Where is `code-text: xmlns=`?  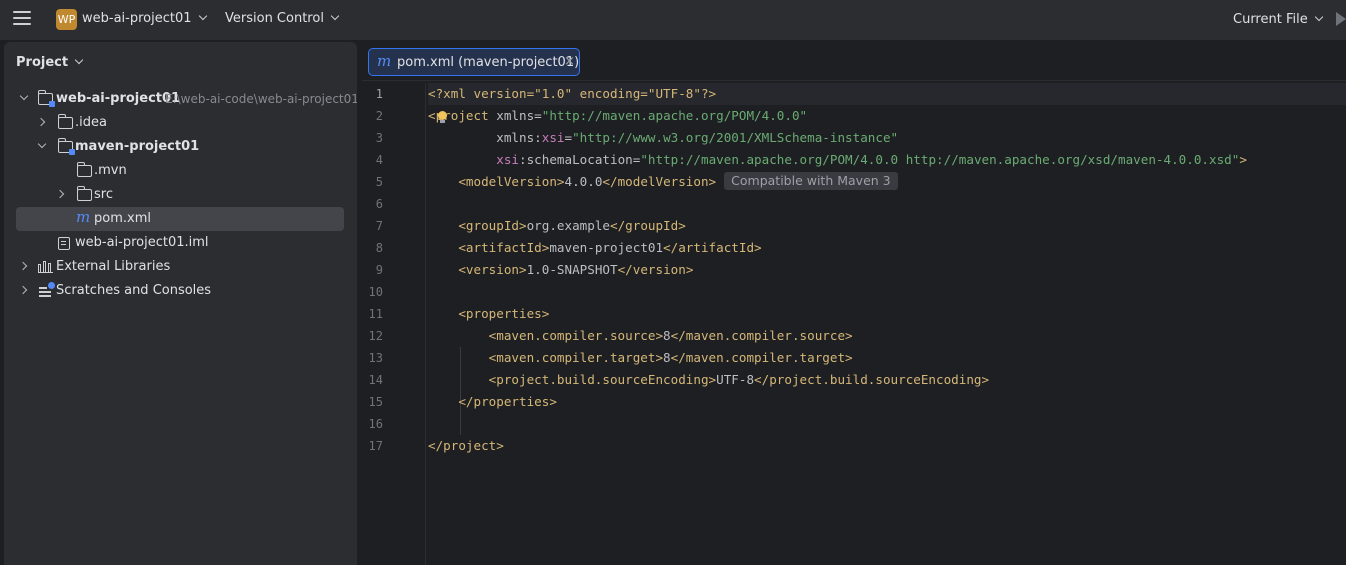
code-text: xmlns= is located at coordinates (515, 115).